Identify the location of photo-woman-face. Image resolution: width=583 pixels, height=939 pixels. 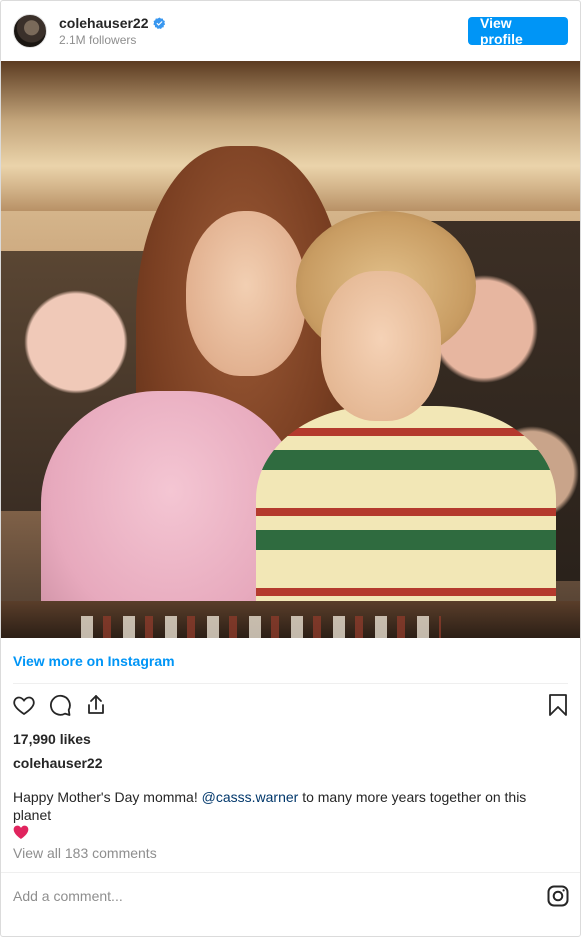
(246, 293).